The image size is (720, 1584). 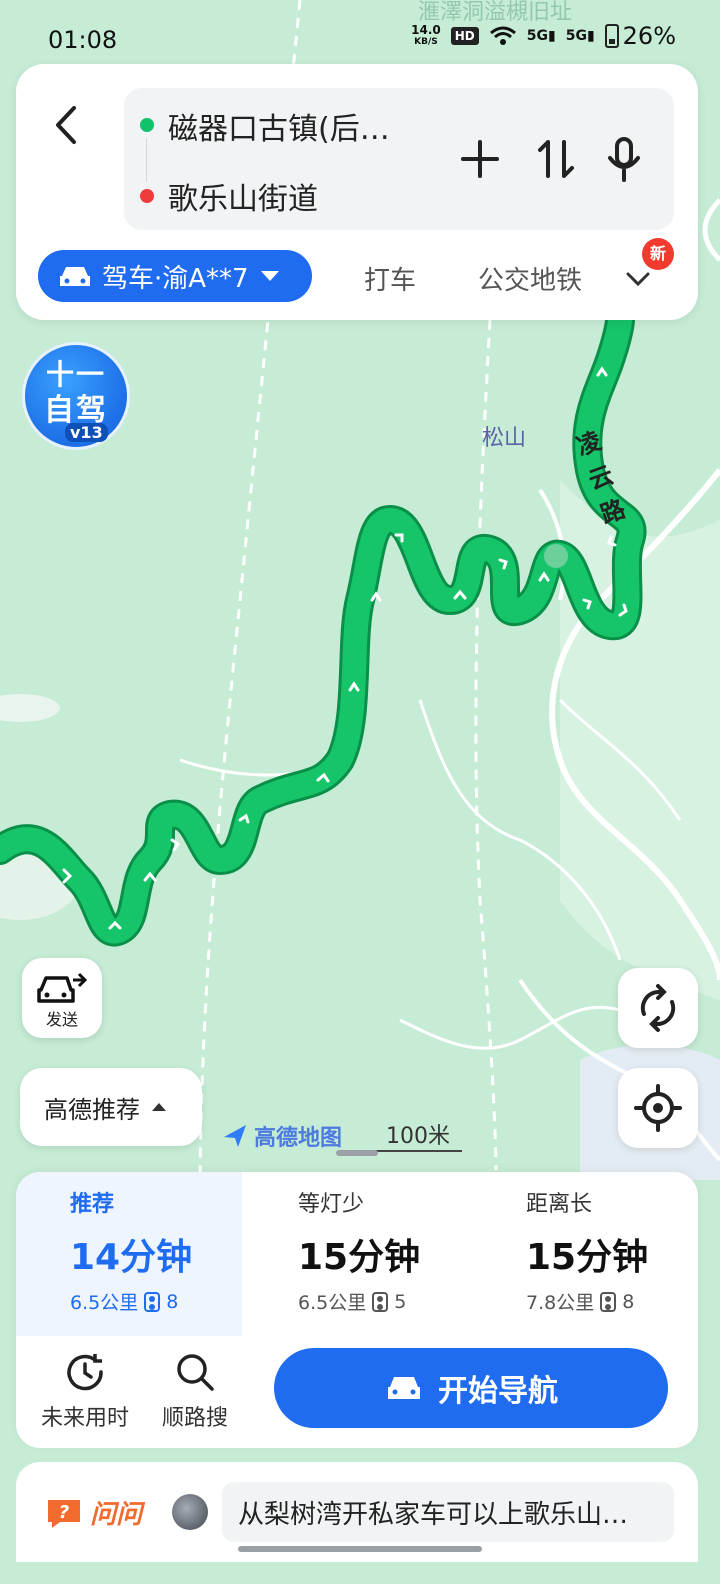 I want to click on route-option-meta: 6.5公里 5, so click(x=352, y=1301).